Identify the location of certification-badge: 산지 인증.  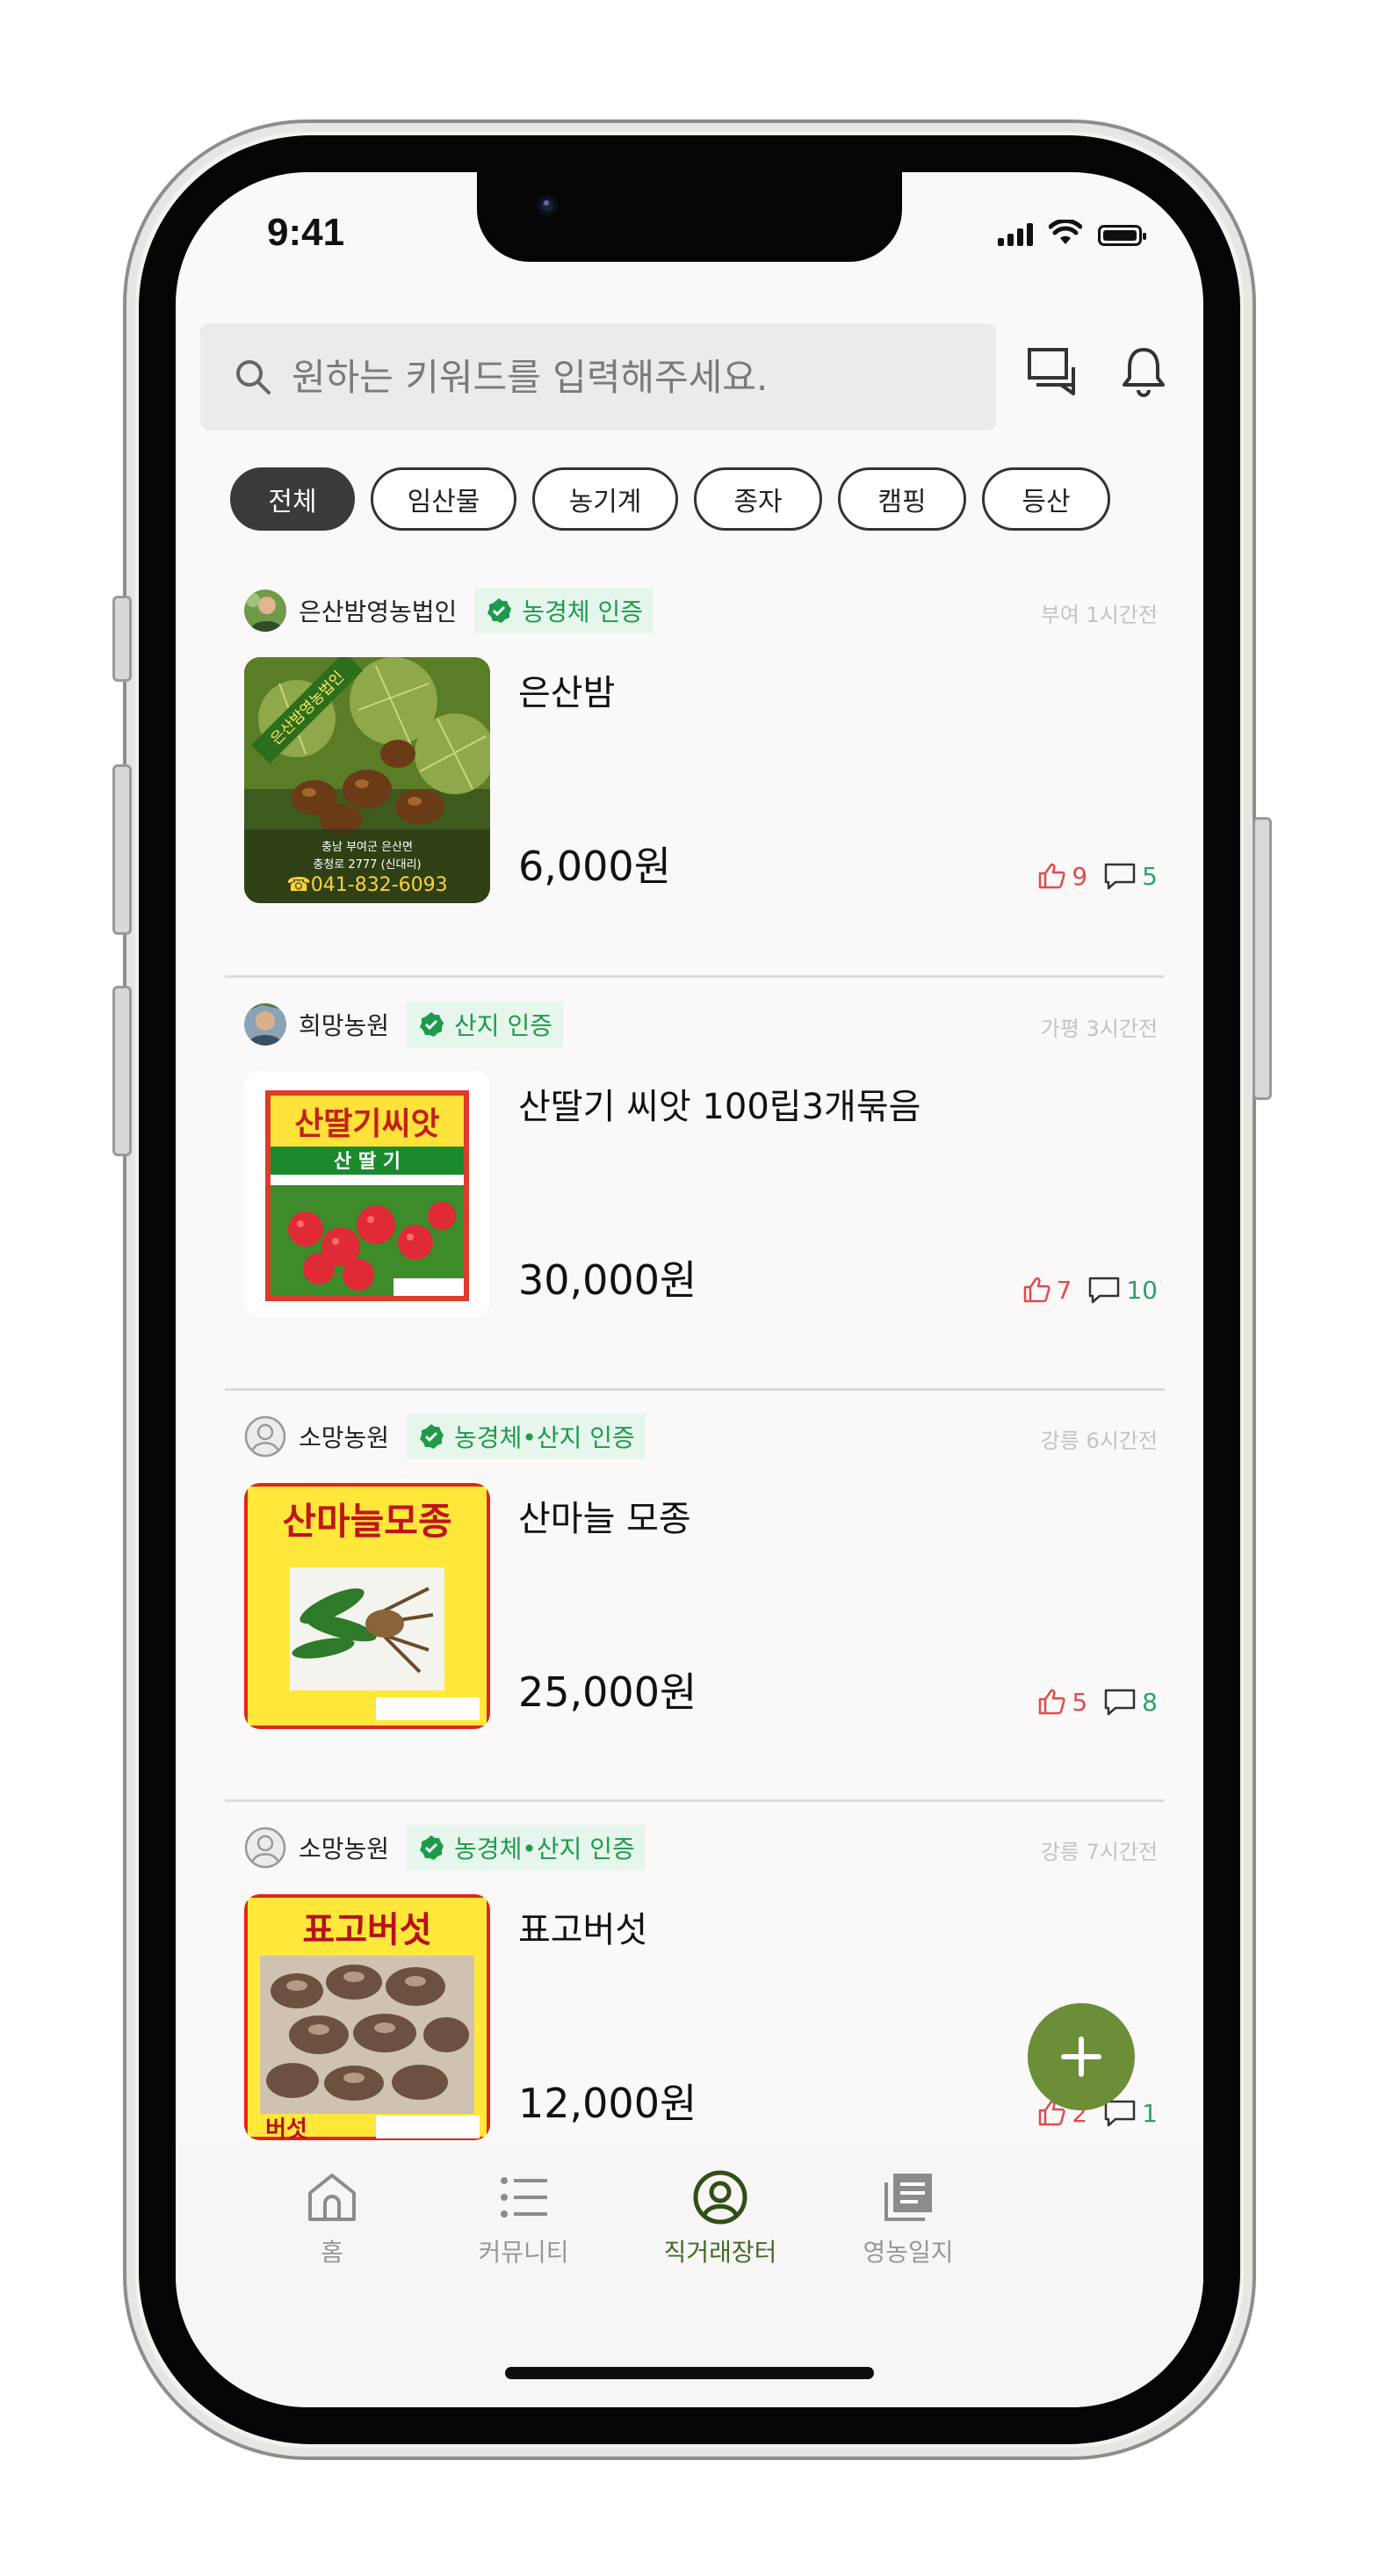
(485, 1024).